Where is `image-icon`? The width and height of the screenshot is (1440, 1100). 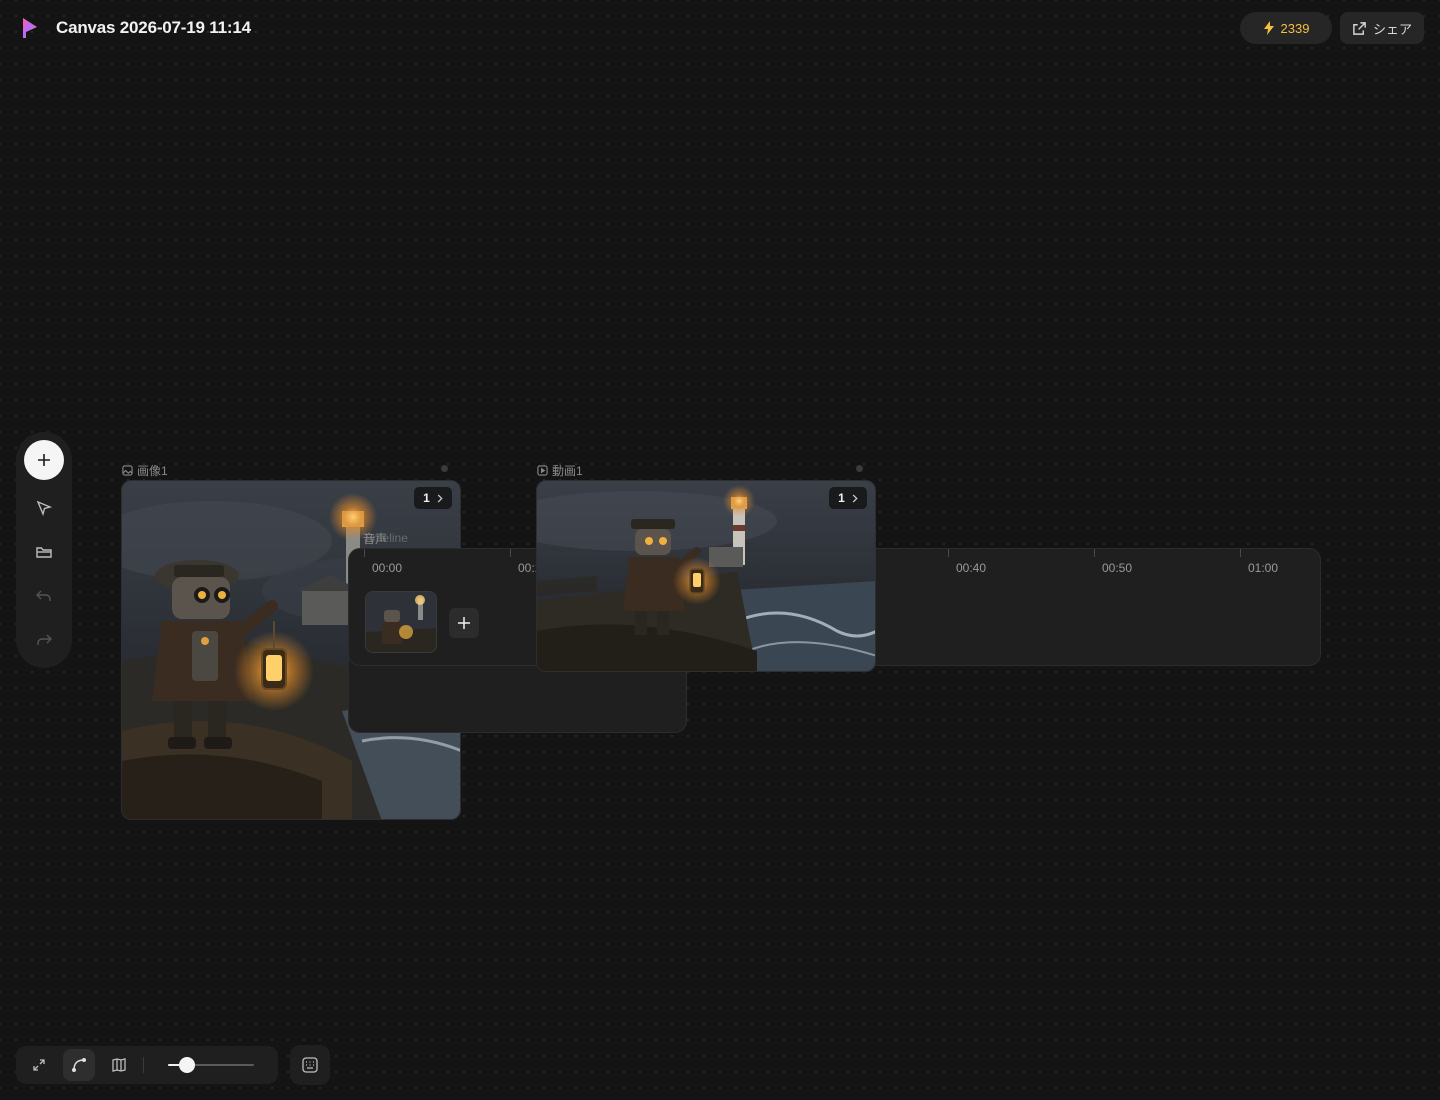 image-icon is located at coordinates (127, 470).